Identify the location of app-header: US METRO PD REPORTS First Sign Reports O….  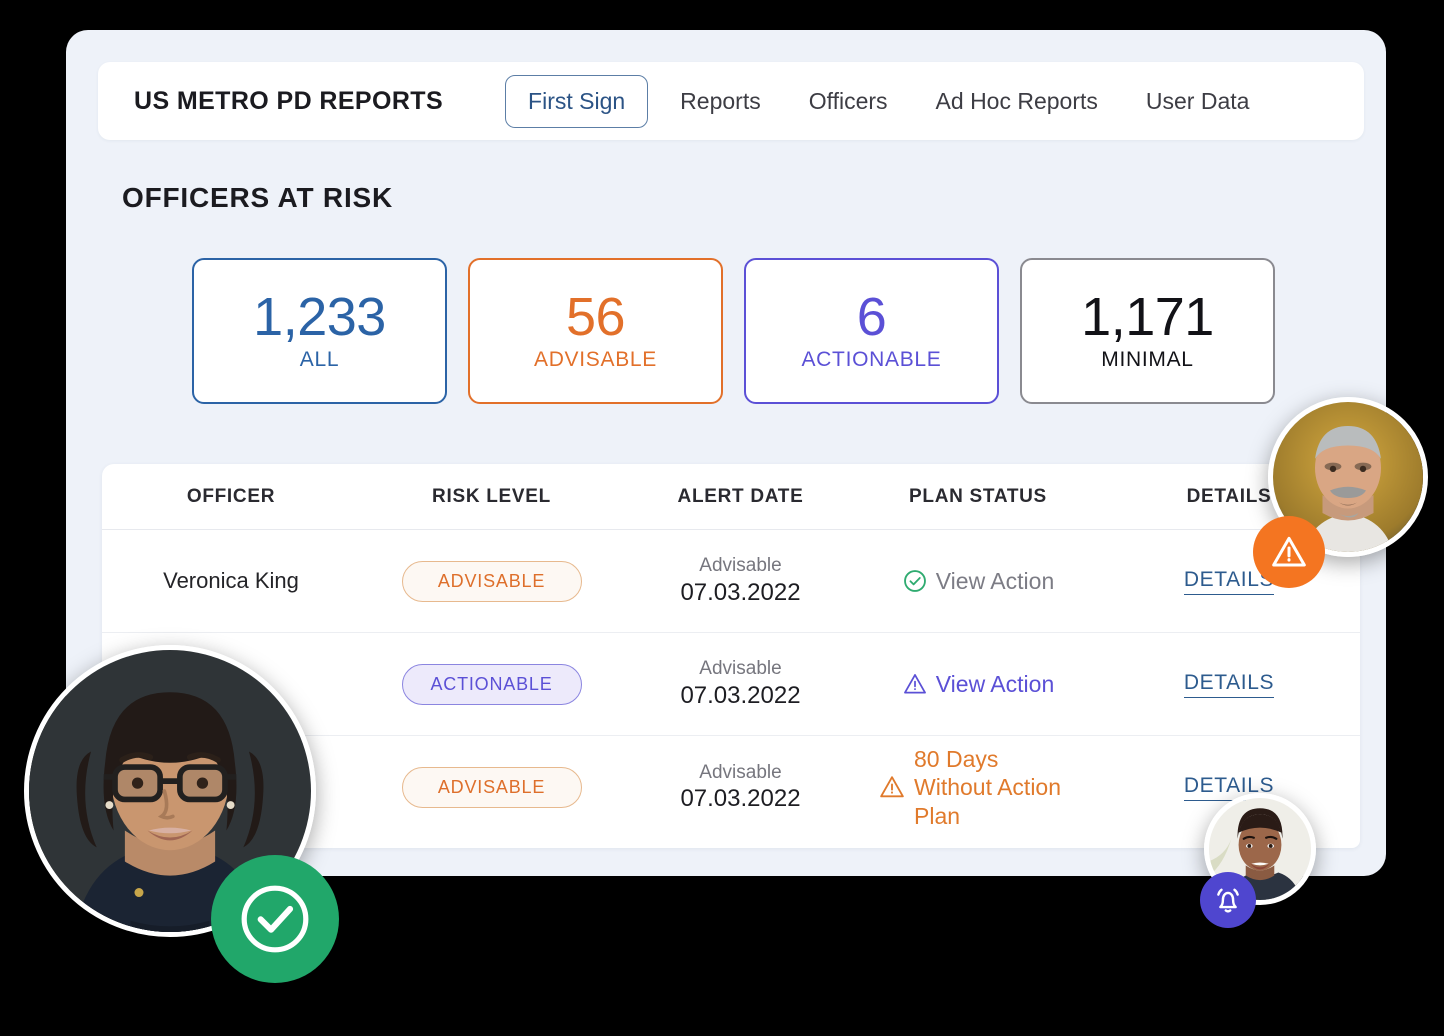
(731, 101).